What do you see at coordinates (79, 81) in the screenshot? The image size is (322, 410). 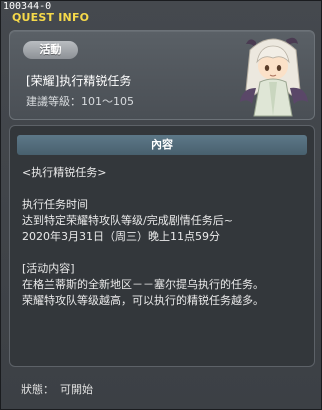 I see `quest-name: [荣耀]执行精锐任务` at bounding box center [79, 81].